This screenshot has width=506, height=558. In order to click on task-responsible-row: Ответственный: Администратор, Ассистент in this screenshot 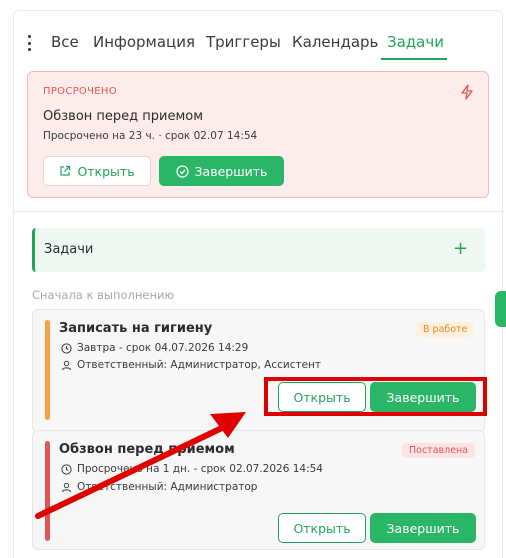, I will do `click(191, 365)`.